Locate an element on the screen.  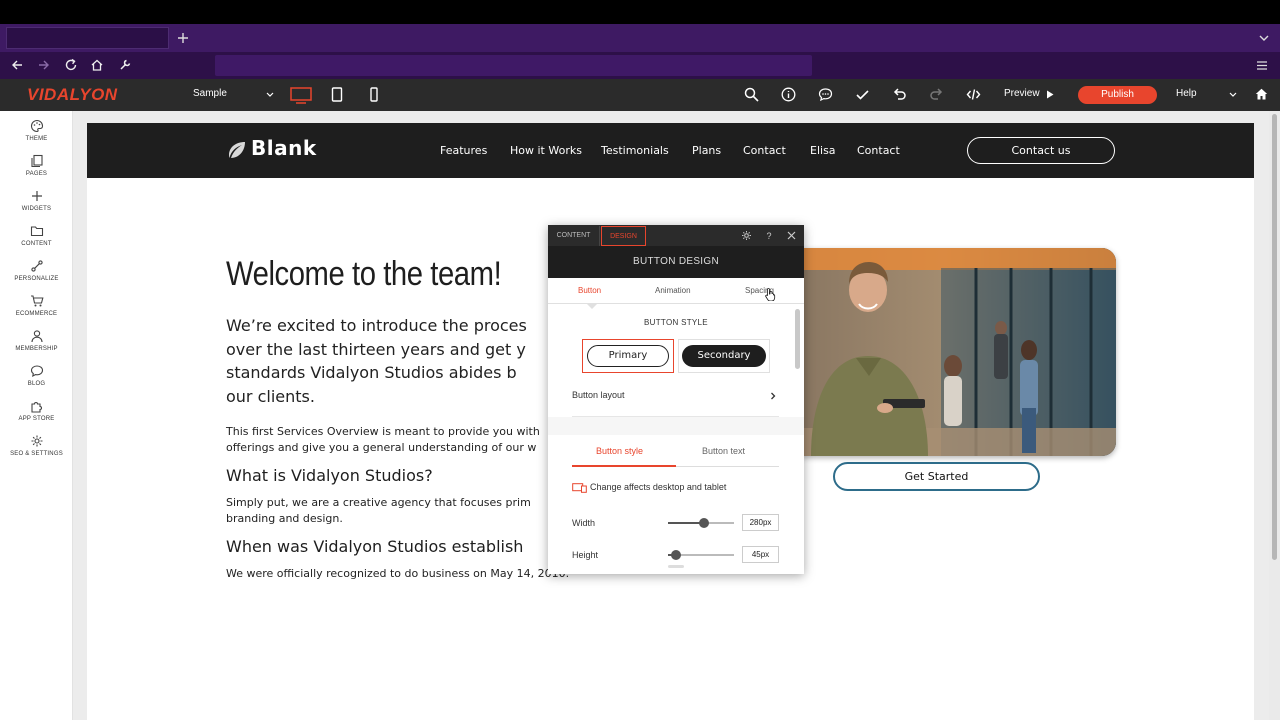
nav-link-contact: Contact is located at coordinates (764, 150).